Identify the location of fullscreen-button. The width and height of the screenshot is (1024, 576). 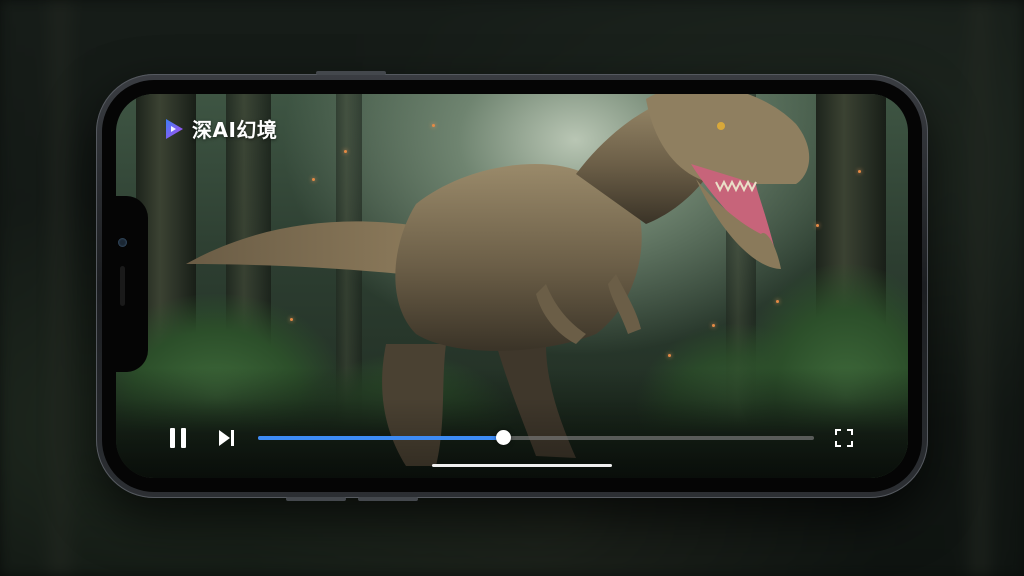
(844, 438).